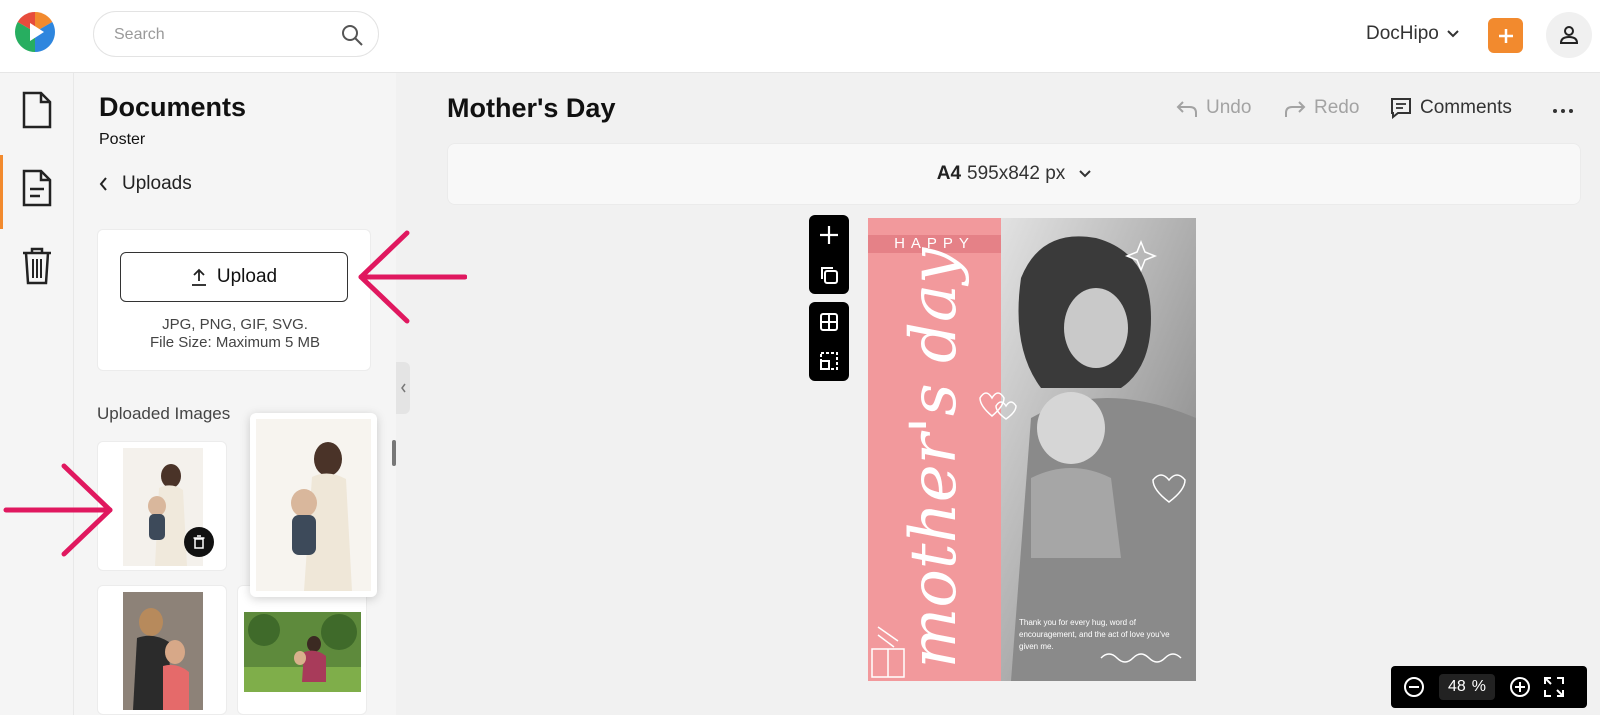  Describe the element at coordinates (235, 342) in the screenshot. I see `upload-hint-size: File Size: Maximum 5 MB` at that location.